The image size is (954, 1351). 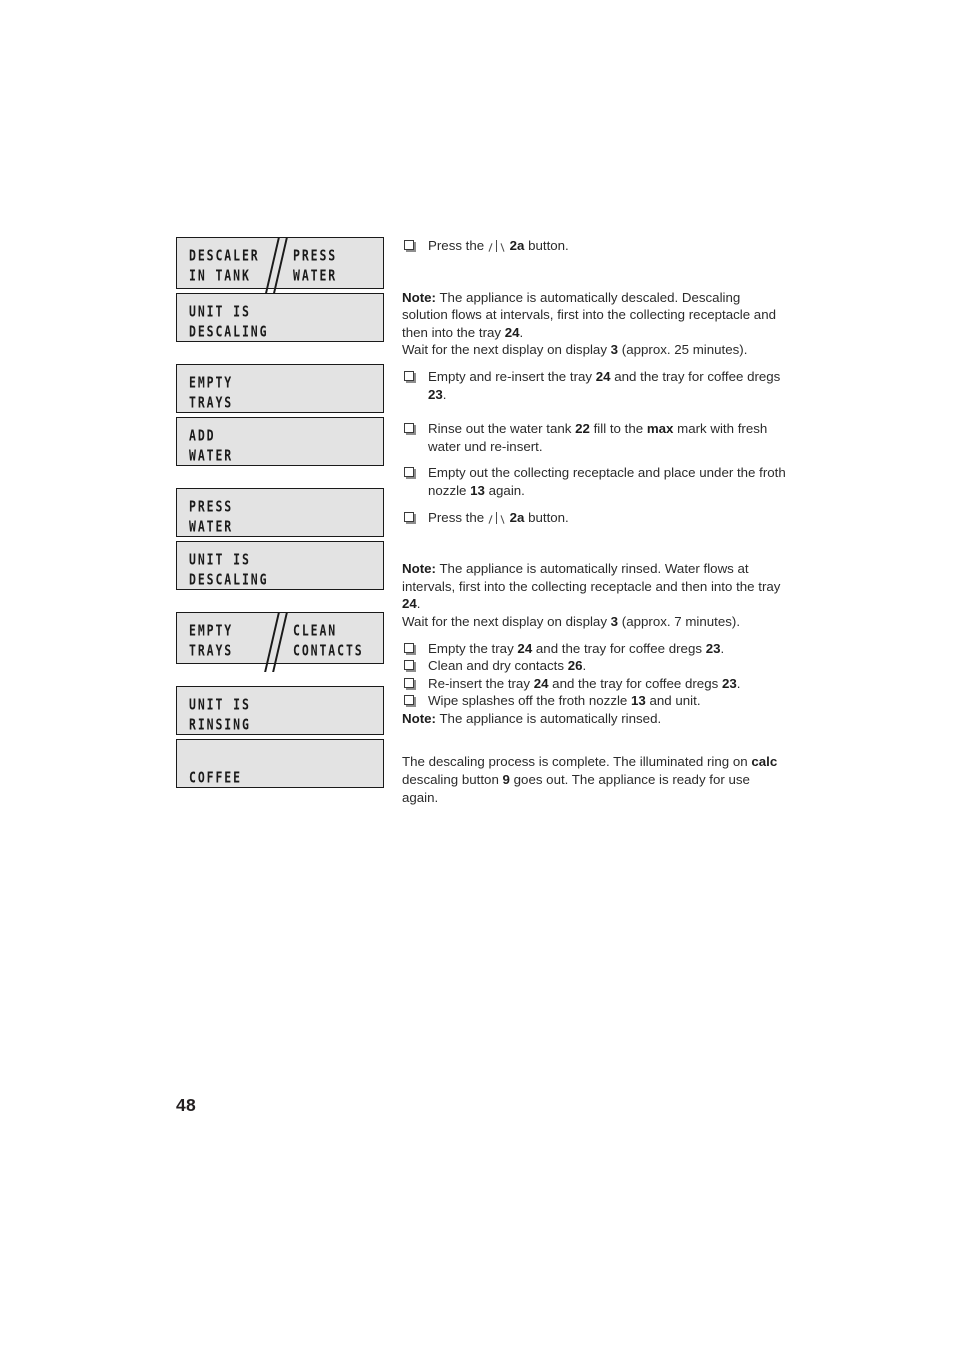 I want to click on step-text-pre: Wipe splashes off the froth nozzle, so click(x=530, y=701).